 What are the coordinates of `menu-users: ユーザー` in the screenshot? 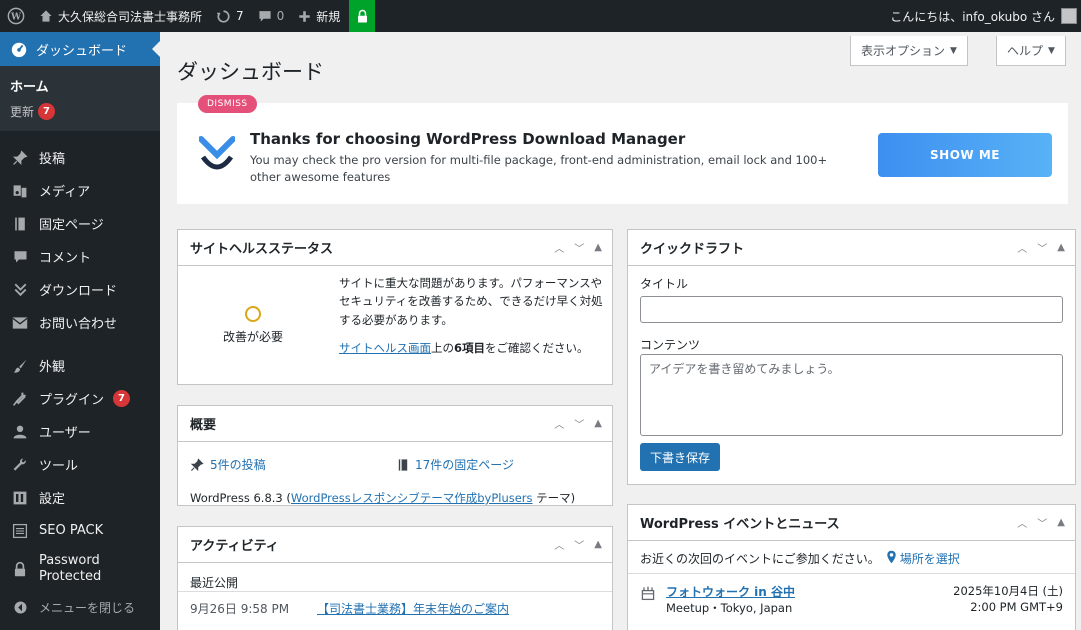 It's located at (80, 431).